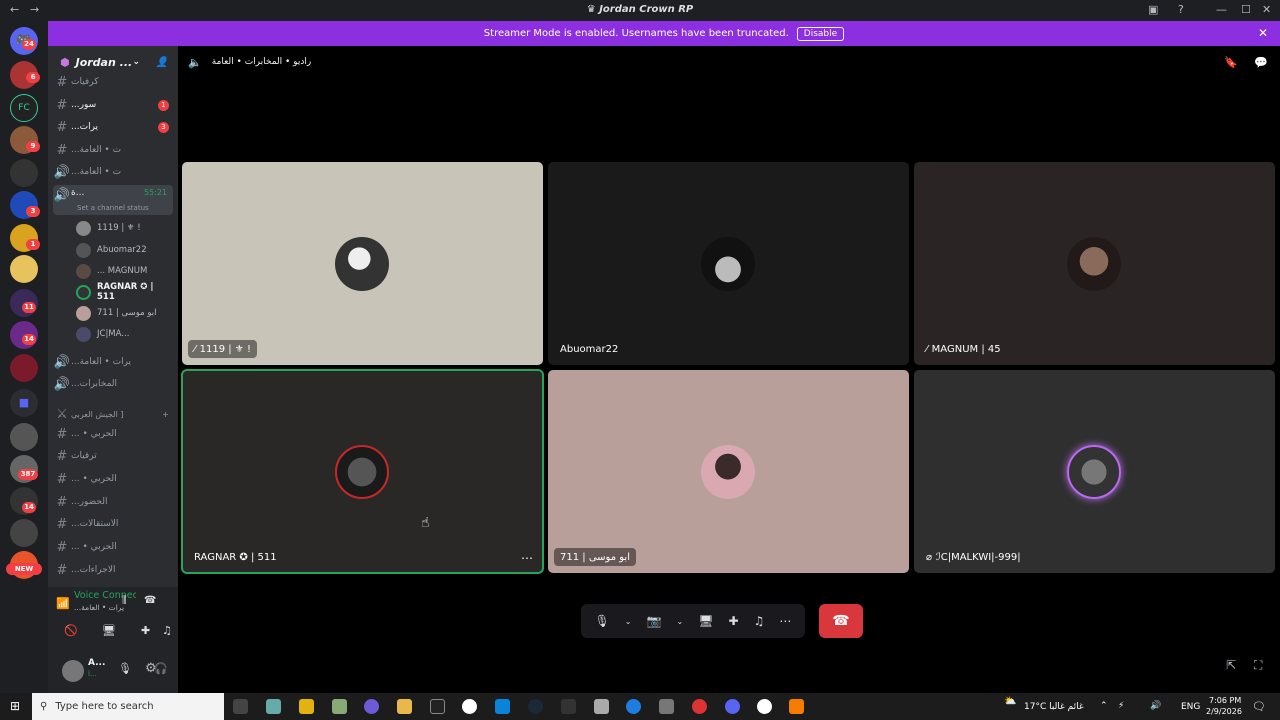  Describe the element at coordinates (113, 127) in the screenshot. I see `channel-text: # ...يرات 3` at that location.